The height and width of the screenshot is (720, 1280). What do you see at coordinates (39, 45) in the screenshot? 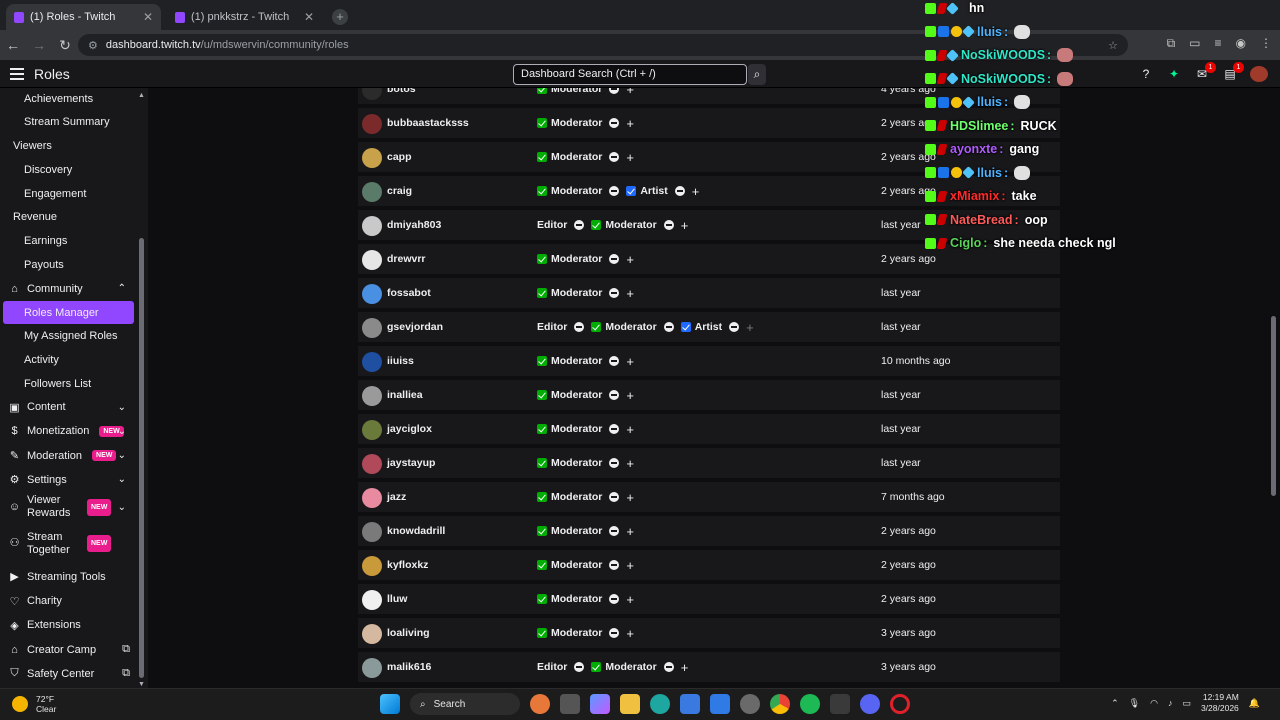
I see `forward-icon: →` at bounding box center [39, 45].